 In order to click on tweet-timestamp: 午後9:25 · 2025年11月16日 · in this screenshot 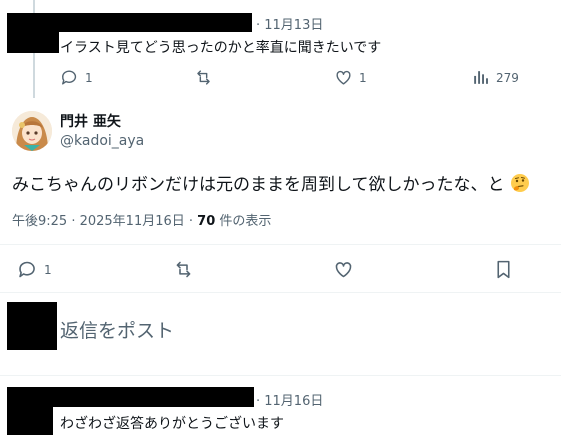, I will do `click(104, 221)`.